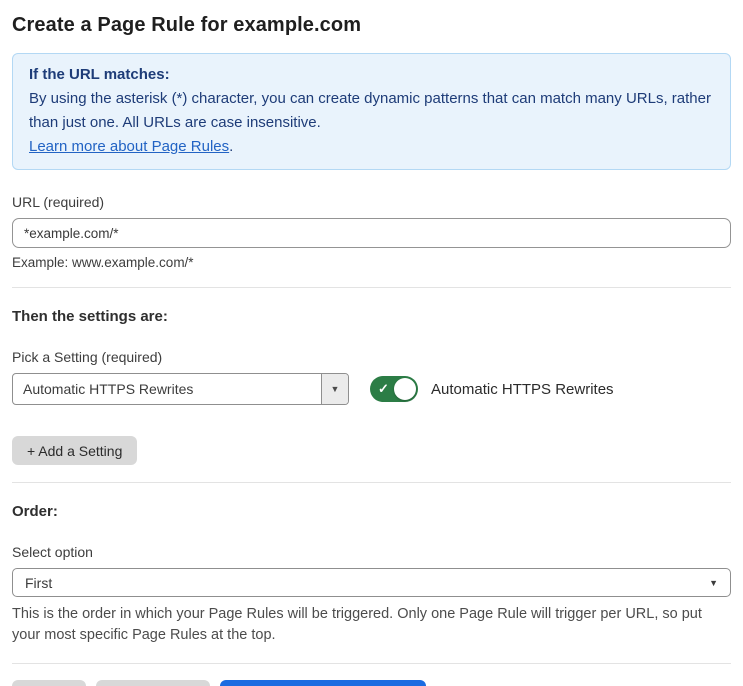 This screenshot has height=686, width=743. Describe the element at coordinates (187, 25) in the screenshot. I see `page-title: Create a Page Rule for example.com` at that location.